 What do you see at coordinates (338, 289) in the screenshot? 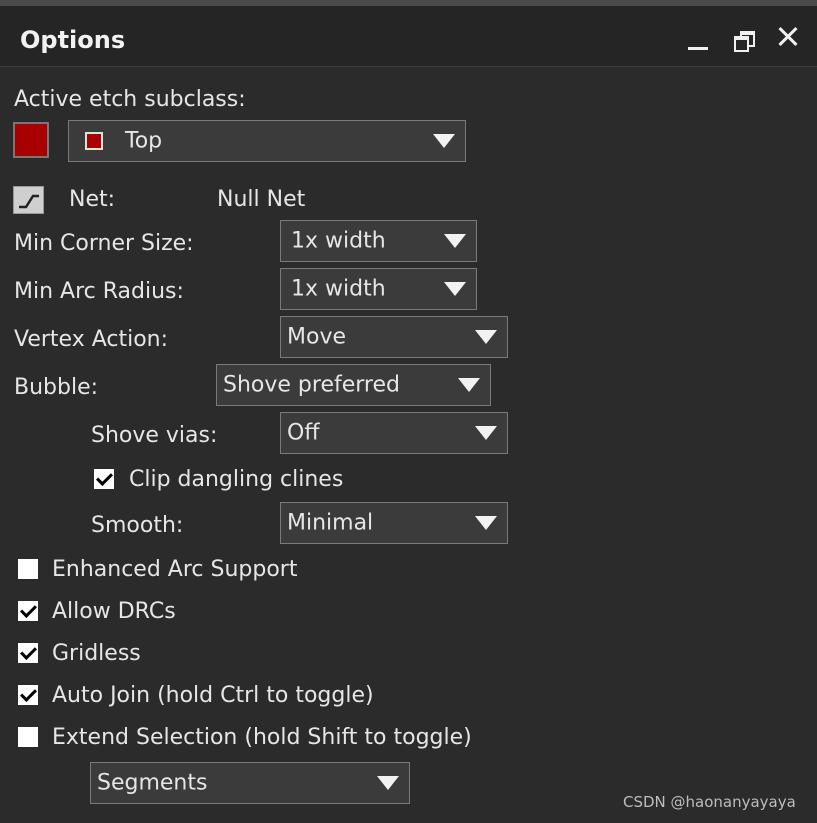
I see `min-arc-value: 1x width` at bounding box center [338, 289].